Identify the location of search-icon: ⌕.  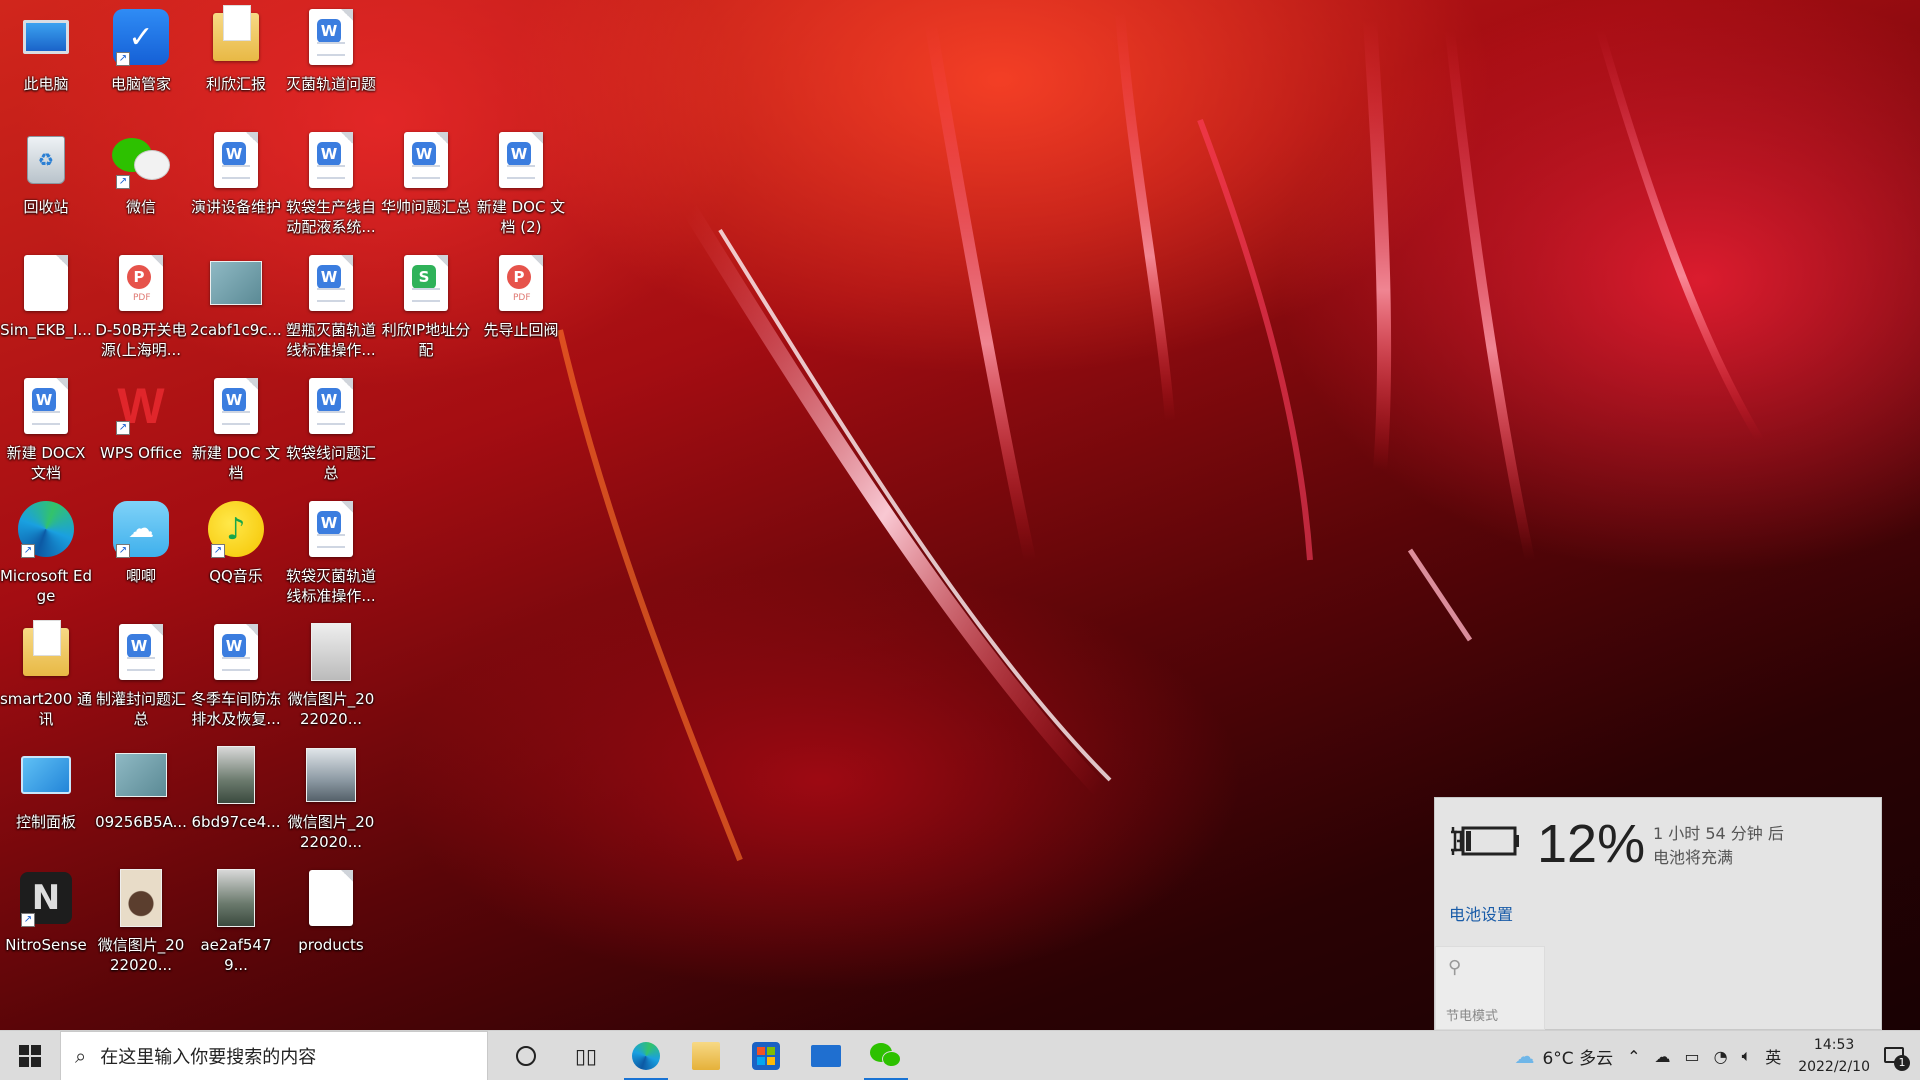
(81, 1055).